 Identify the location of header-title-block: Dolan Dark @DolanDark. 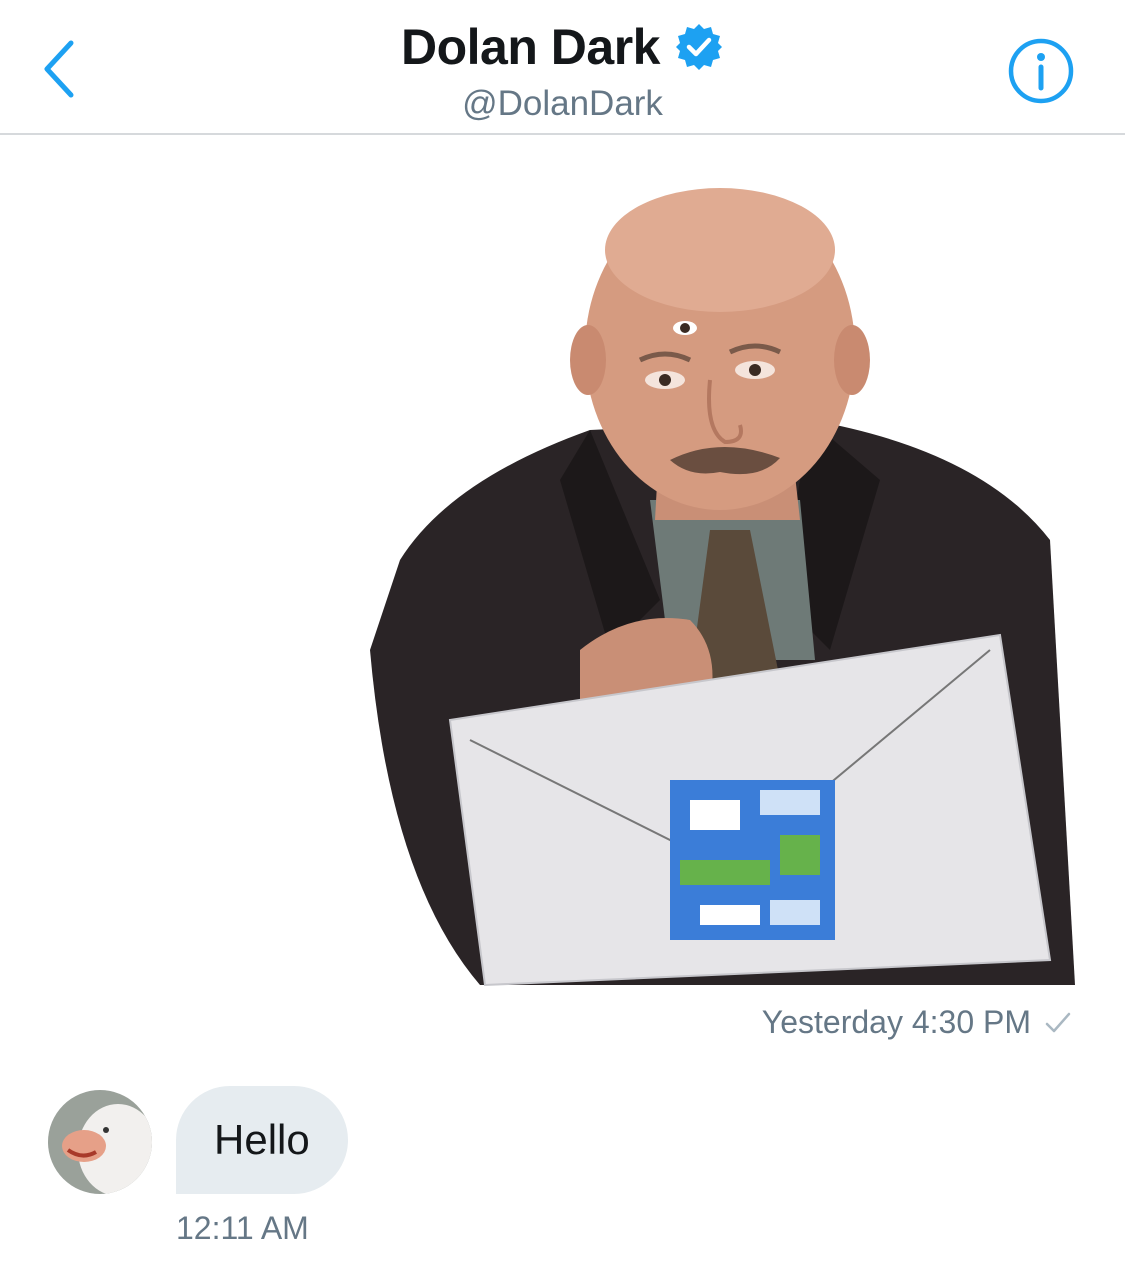
(562, 69).